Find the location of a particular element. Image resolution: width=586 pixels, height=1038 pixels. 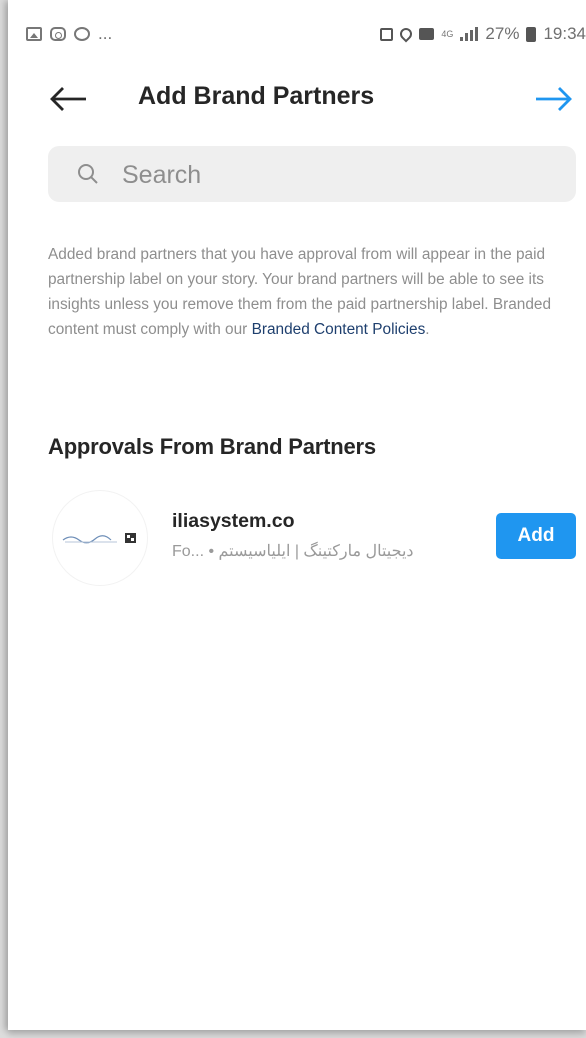

battery-percent: 27% is located at coordinates (502, 33).